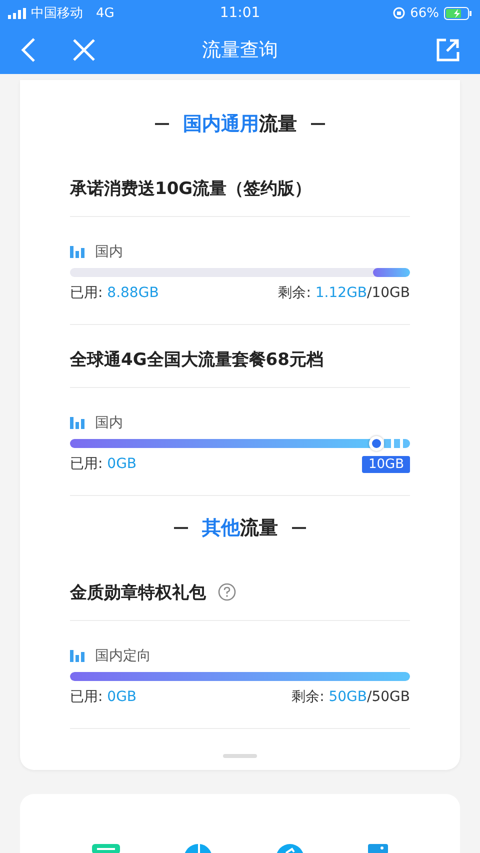 The image size is (480, 853). Describe the element at coordinates (386, 464) in the screenshot. I see `cap-badge: 10GB` at that location.